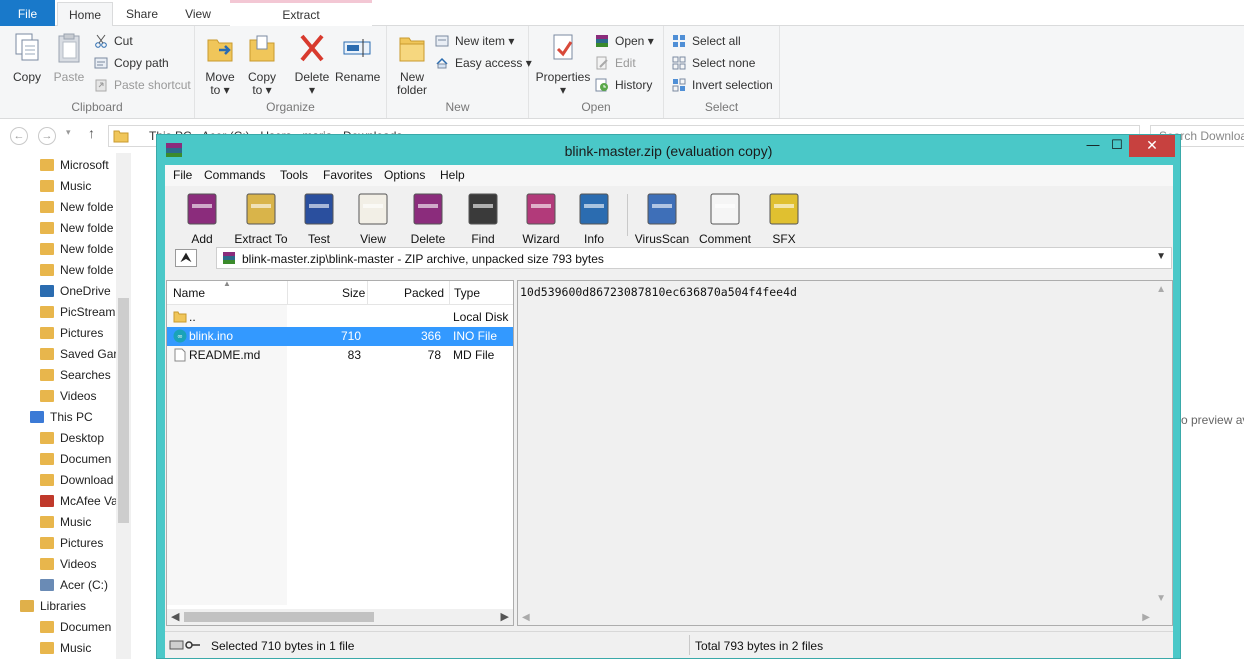 This screenshot has height=659, width=1244. I want to click on nav-item: Download, so click(78, 480).